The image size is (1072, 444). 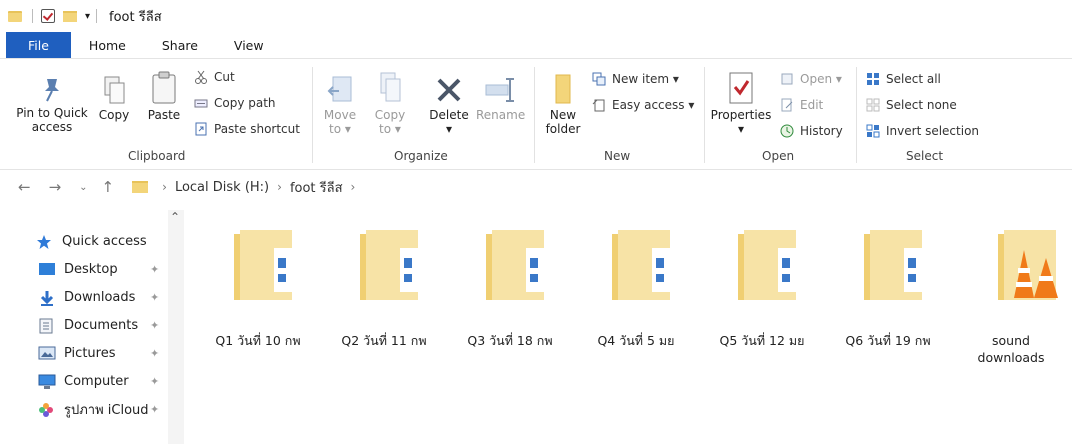 What do you see at coordinates (70, 16) in the screenshot?
I see `new-folder-quick-icon` at bounding box center [70, 16].